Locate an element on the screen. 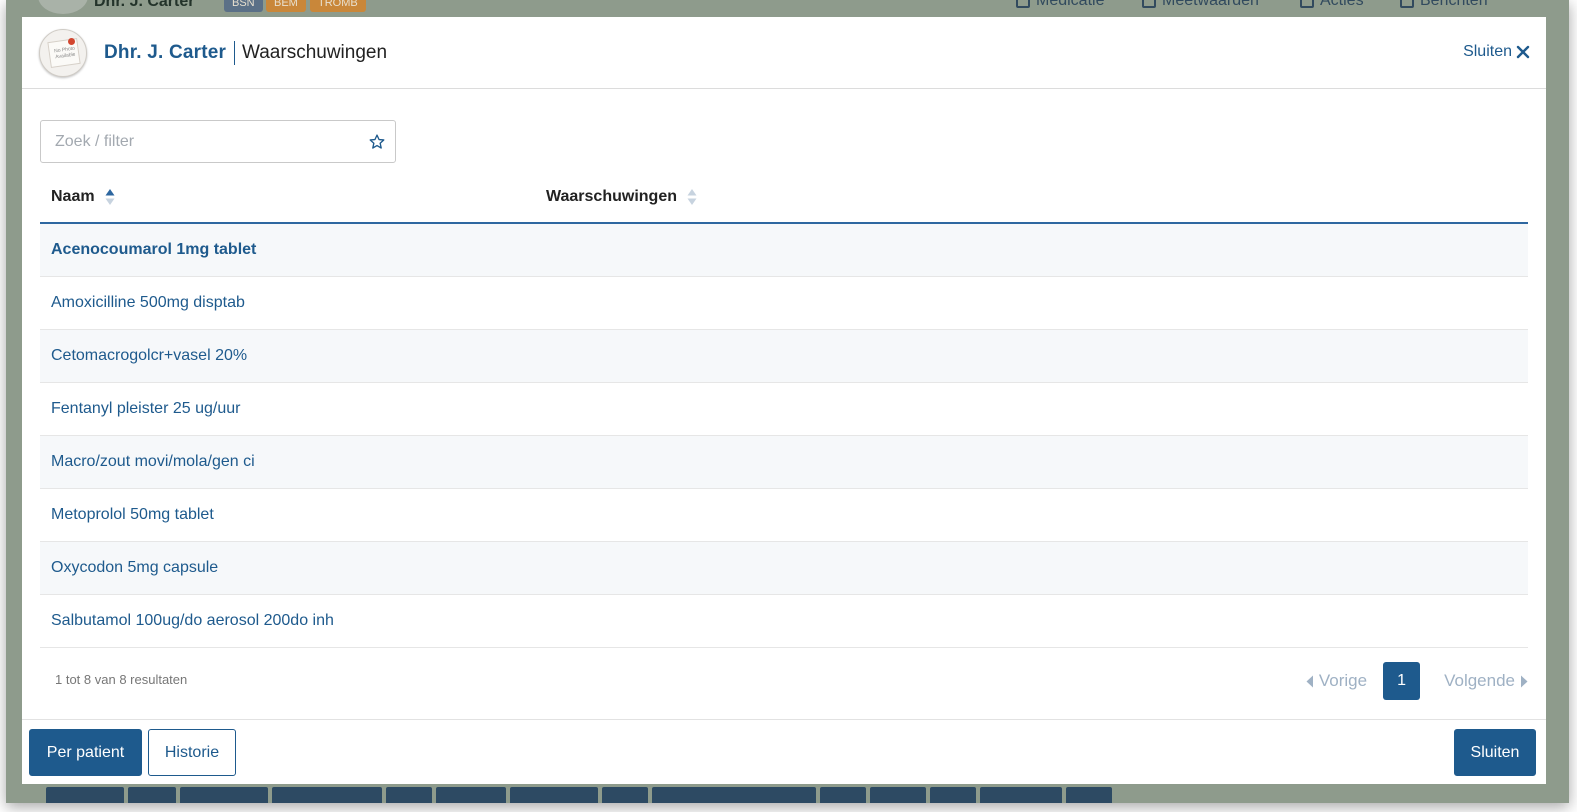  page-number-current: 1 is located at coordinates (1402, 681).